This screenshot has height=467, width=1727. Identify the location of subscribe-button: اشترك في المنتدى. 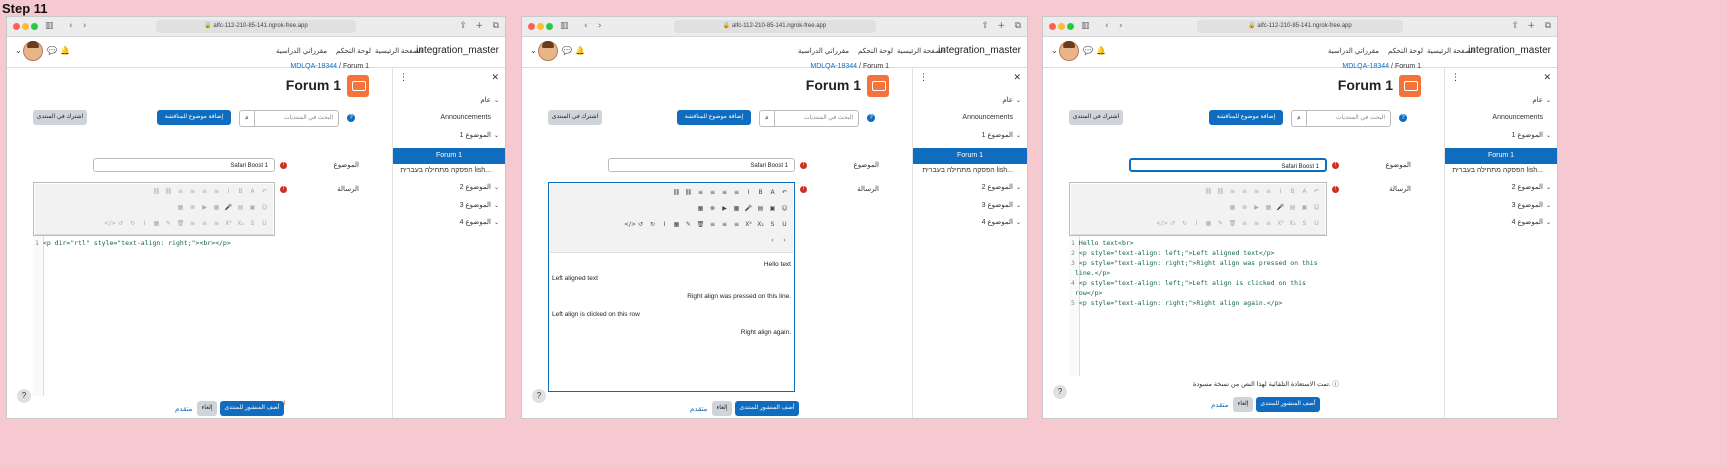
(575, 117).